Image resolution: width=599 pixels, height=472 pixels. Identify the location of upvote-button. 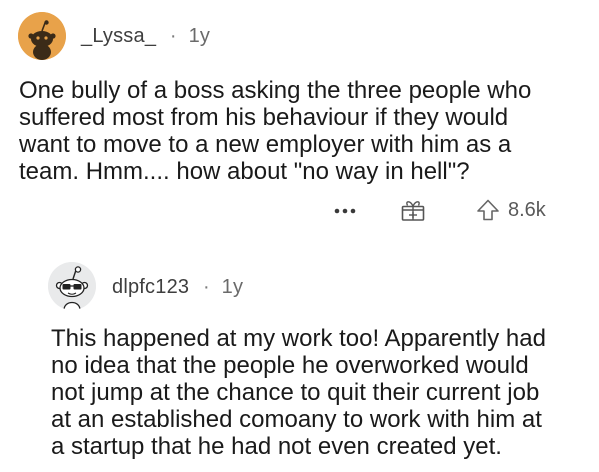
(488, 210).